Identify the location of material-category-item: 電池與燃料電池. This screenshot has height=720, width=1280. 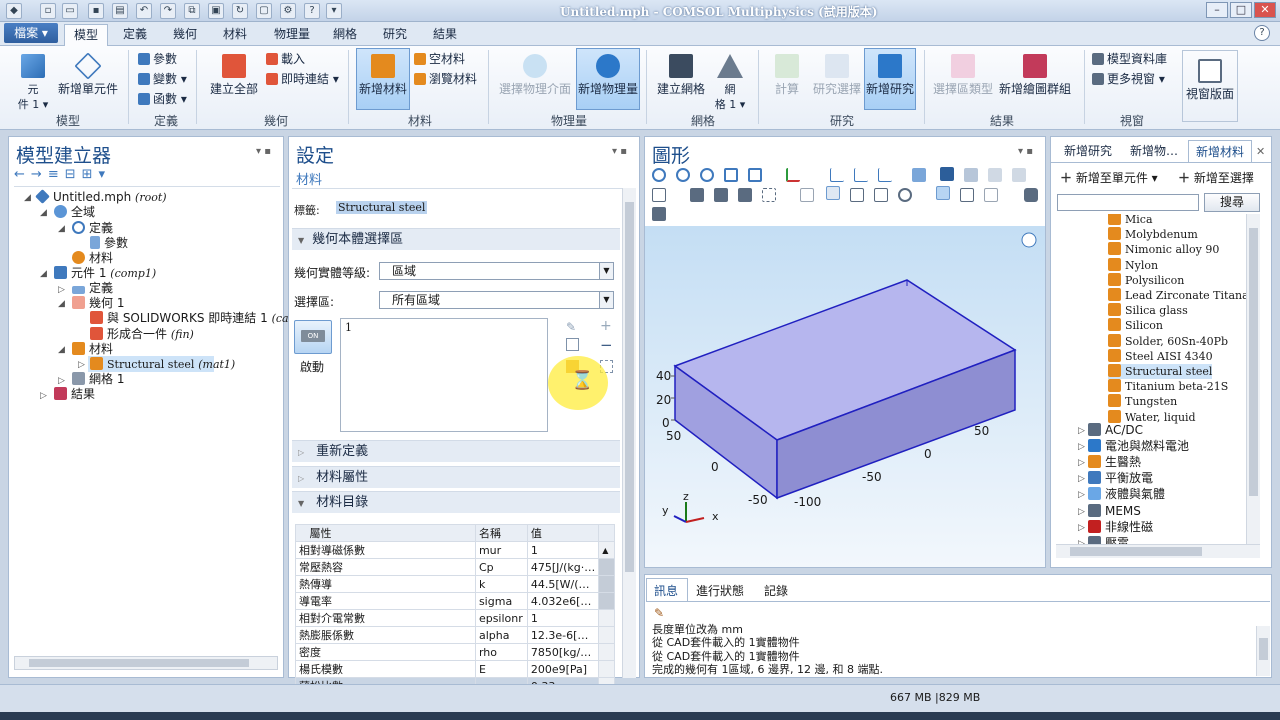
(1138, 446).